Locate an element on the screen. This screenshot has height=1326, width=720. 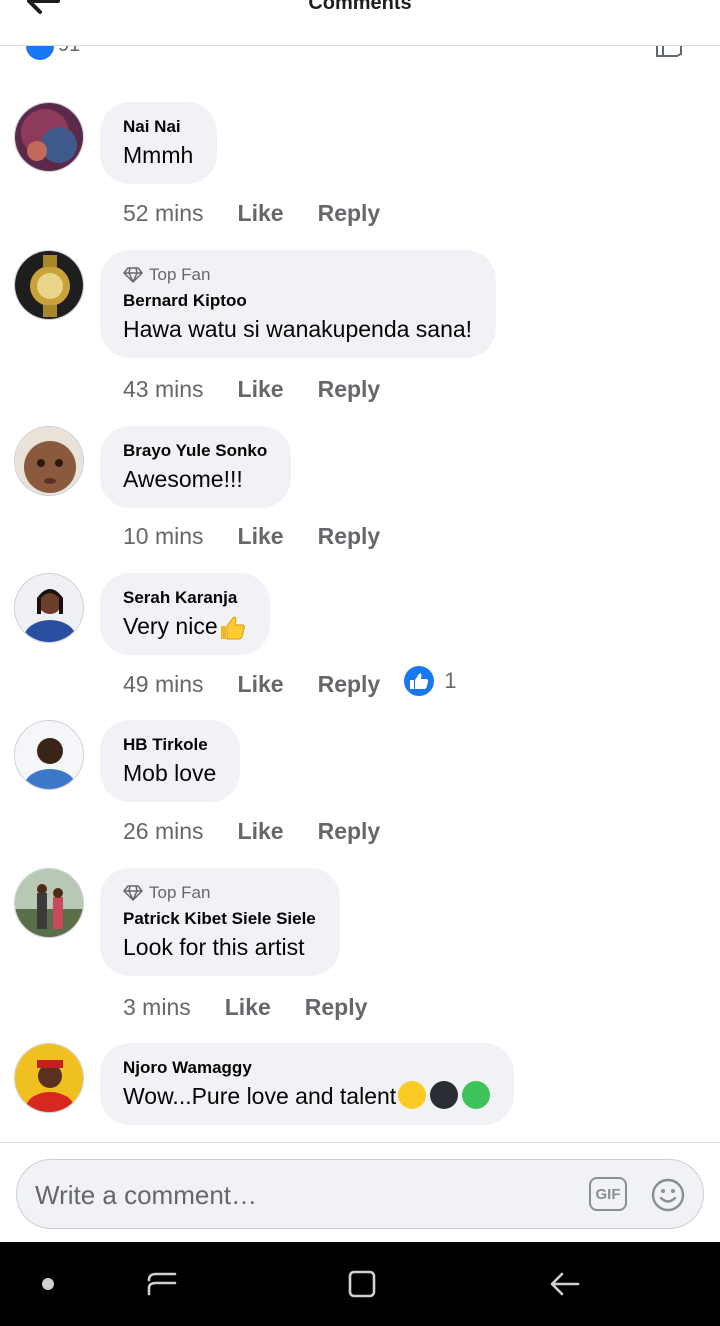
page-title: Comments is located at coordinates (360, 7).